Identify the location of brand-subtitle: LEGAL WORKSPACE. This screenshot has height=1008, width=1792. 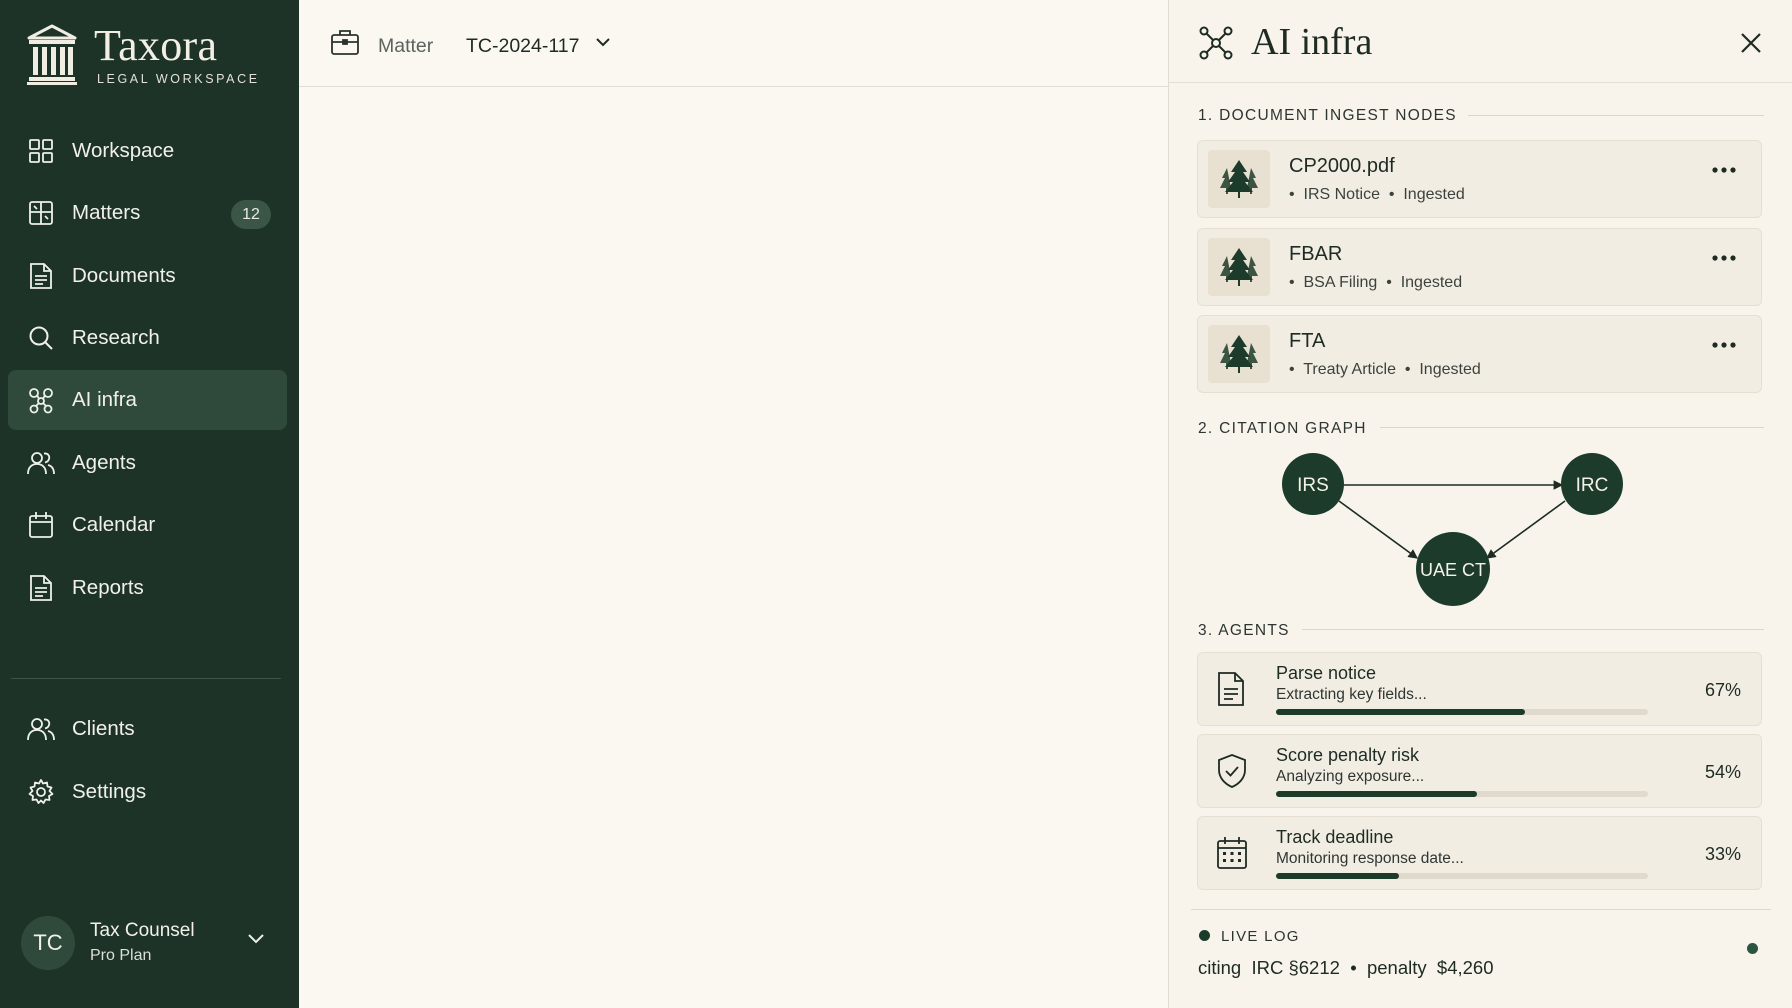
(178, 79).